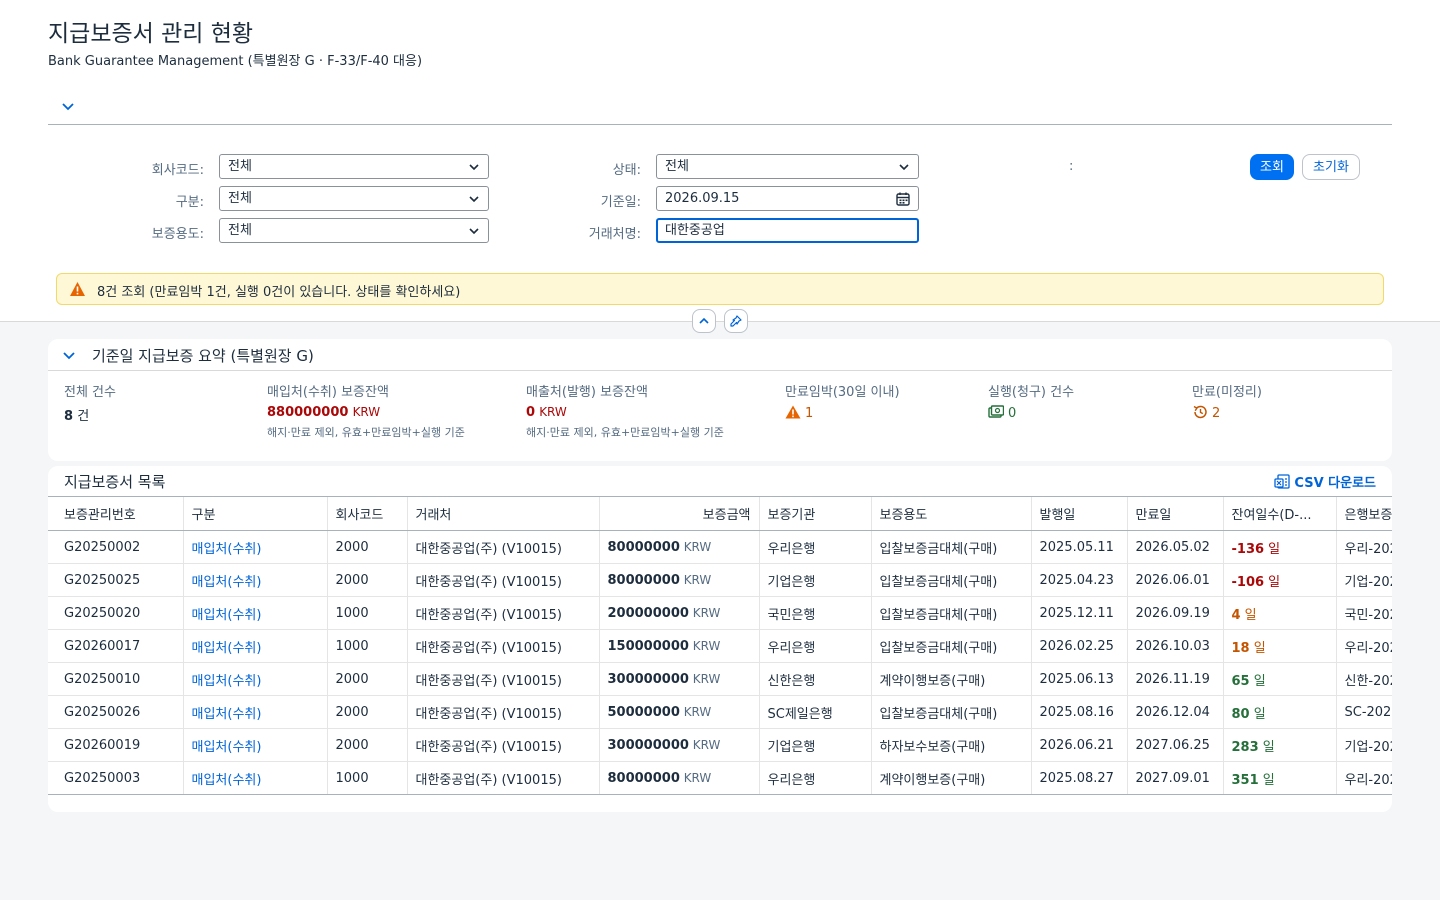 This screenshot has width=1440, height=900. What do you see at coordinates (1071, 166) in the screenshot?
I see `extra-filter-label: :` at bounding box center [1071, 166].